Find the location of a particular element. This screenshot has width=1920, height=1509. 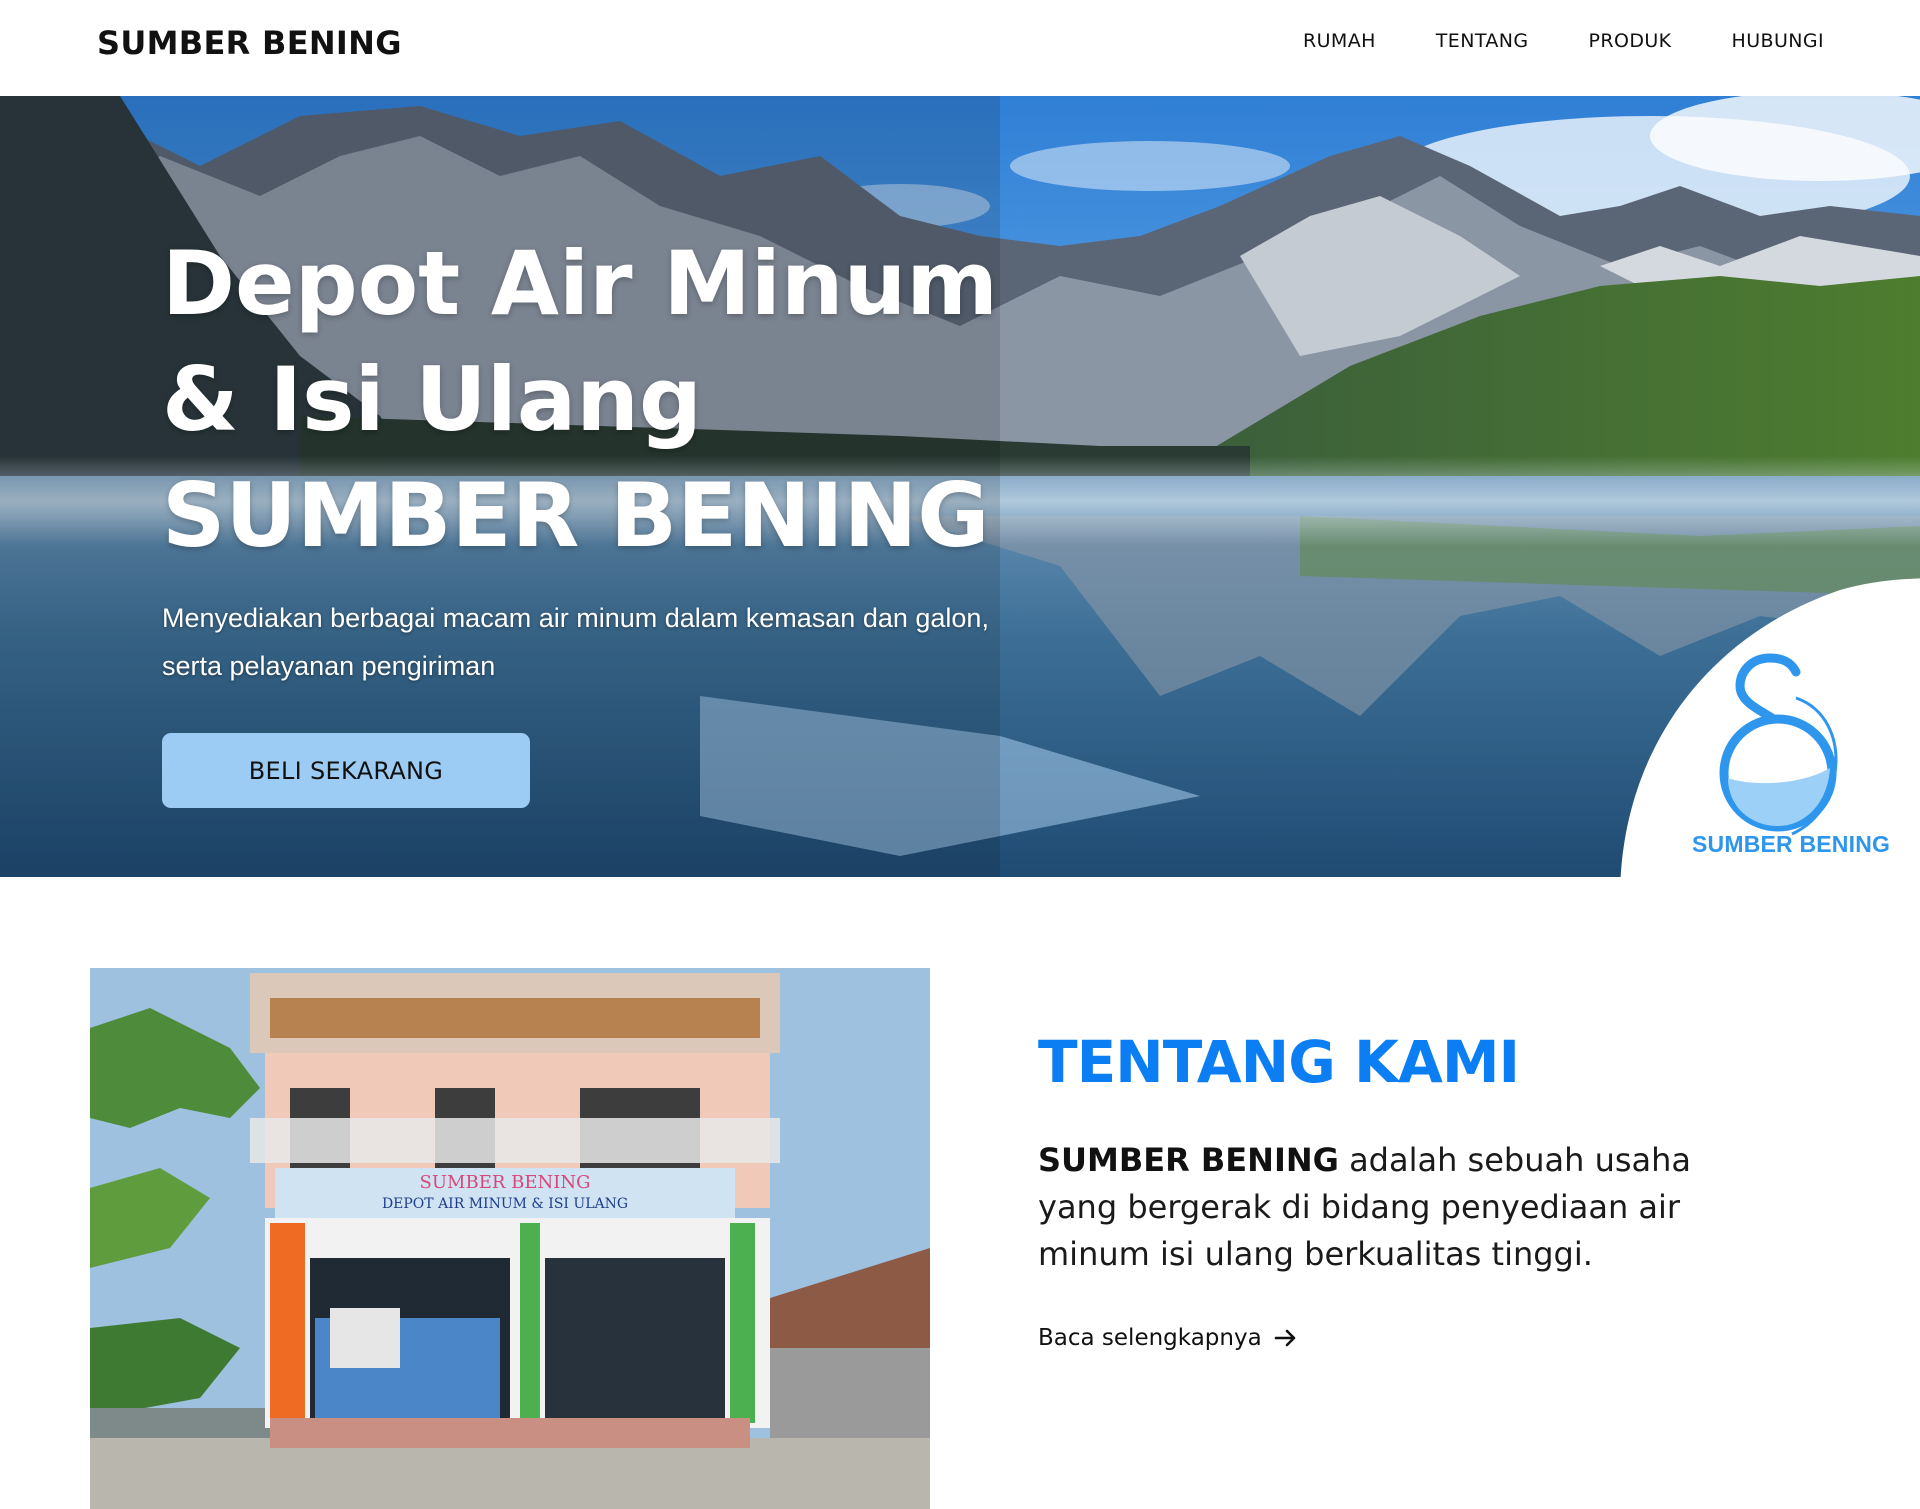

buy-now-button: BELI SEKARANG is located at coordinates (346, 770).